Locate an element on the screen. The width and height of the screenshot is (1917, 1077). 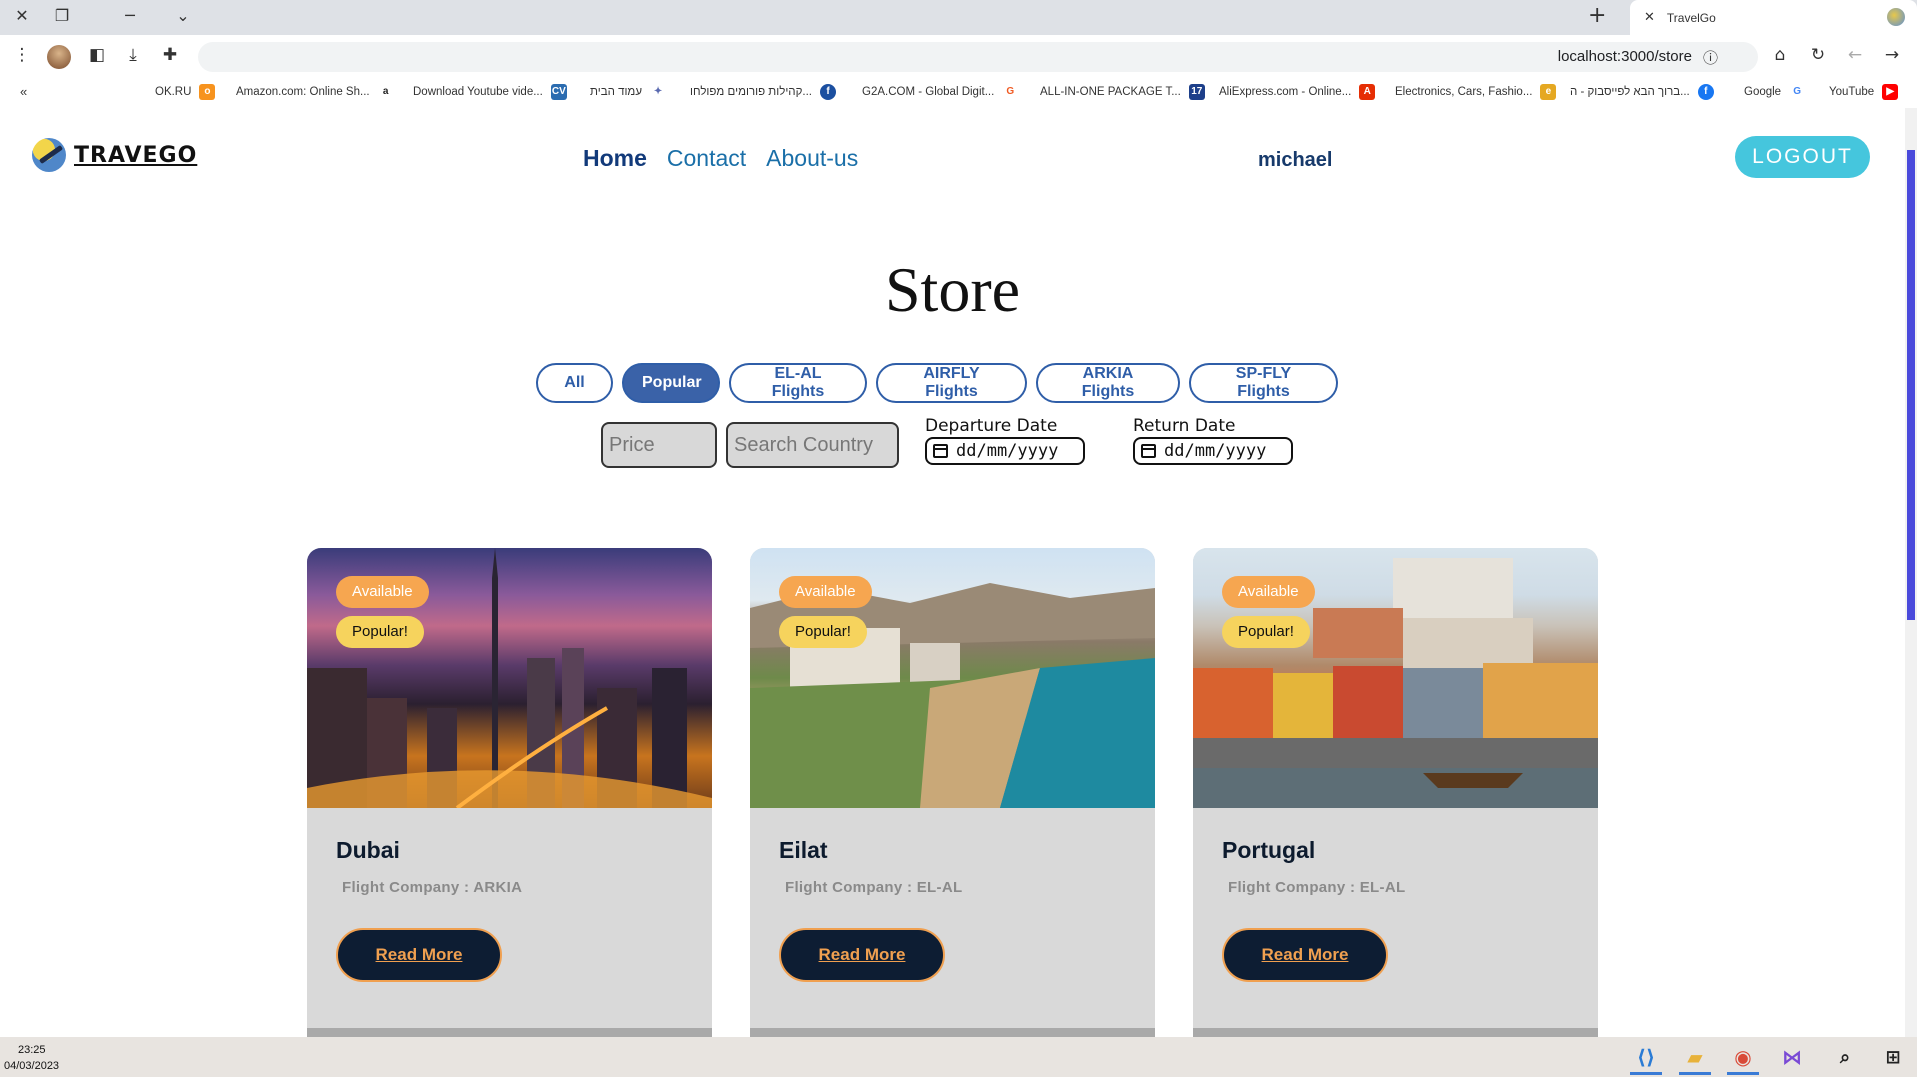
return-date-input: dd/mm/yyyy is located at coordinates (1213, 451).